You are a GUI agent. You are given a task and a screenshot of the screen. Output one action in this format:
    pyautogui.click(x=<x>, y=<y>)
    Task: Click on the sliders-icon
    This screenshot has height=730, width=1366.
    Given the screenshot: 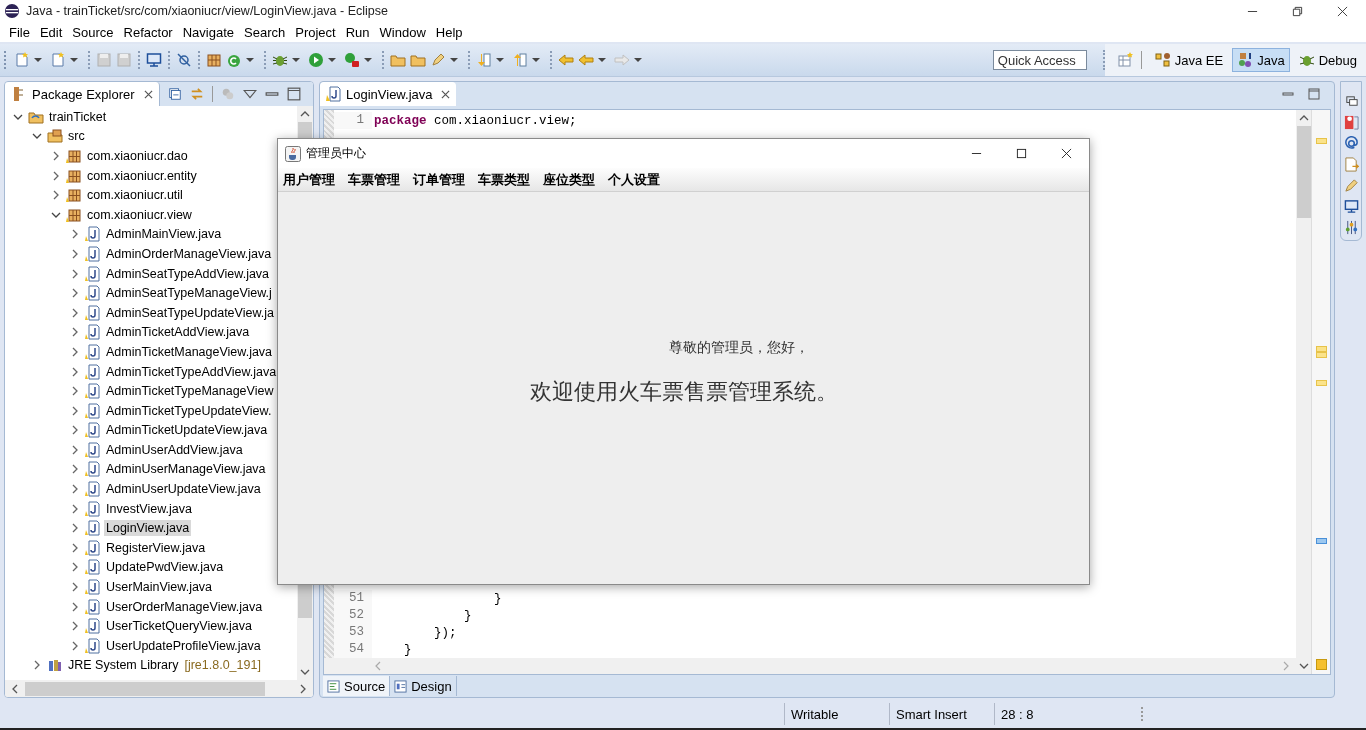 What is the action you would take?
    pyautogui.click(x=1351, y=227)
    